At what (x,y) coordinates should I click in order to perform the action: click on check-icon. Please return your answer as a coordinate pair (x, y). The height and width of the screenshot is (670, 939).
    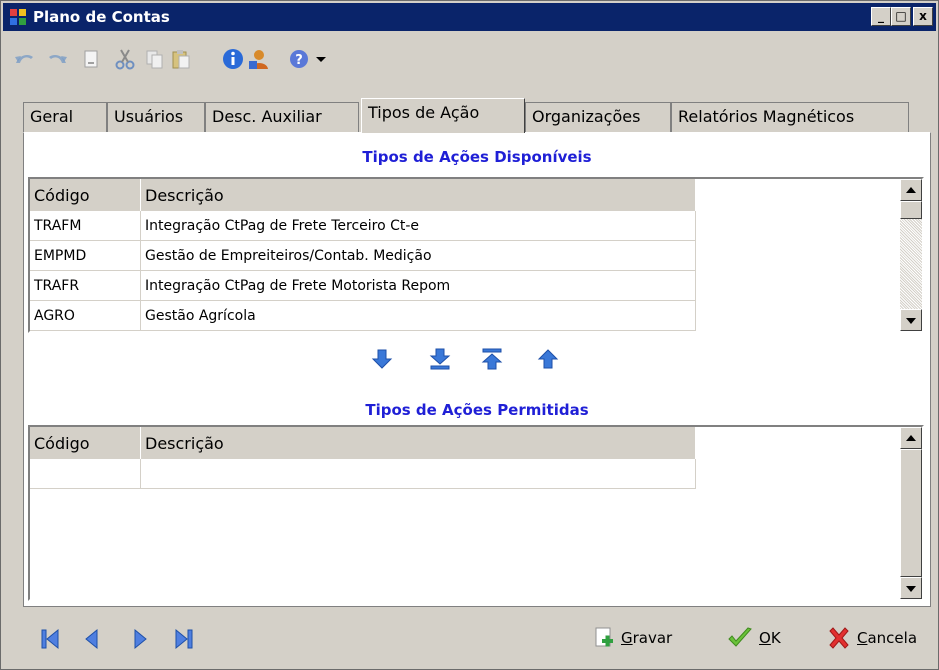
    Looking at the image, I should click on (740, 637).